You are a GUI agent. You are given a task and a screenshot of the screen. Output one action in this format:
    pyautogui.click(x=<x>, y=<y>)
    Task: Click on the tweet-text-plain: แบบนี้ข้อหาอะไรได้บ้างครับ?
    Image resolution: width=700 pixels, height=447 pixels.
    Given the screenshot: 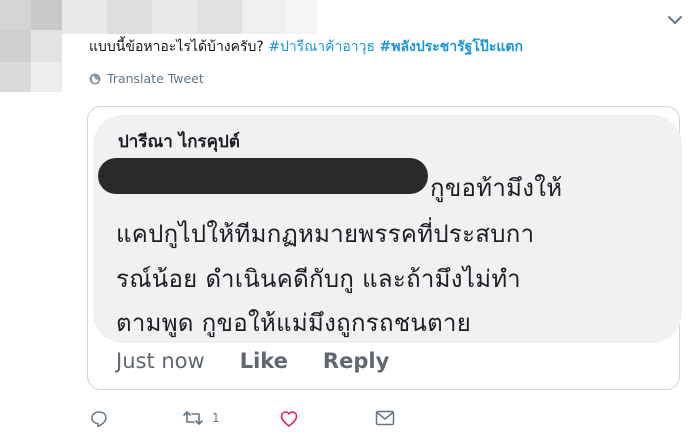 What is the action you would take?
    pyautogui.click(x=176, y=47)
    